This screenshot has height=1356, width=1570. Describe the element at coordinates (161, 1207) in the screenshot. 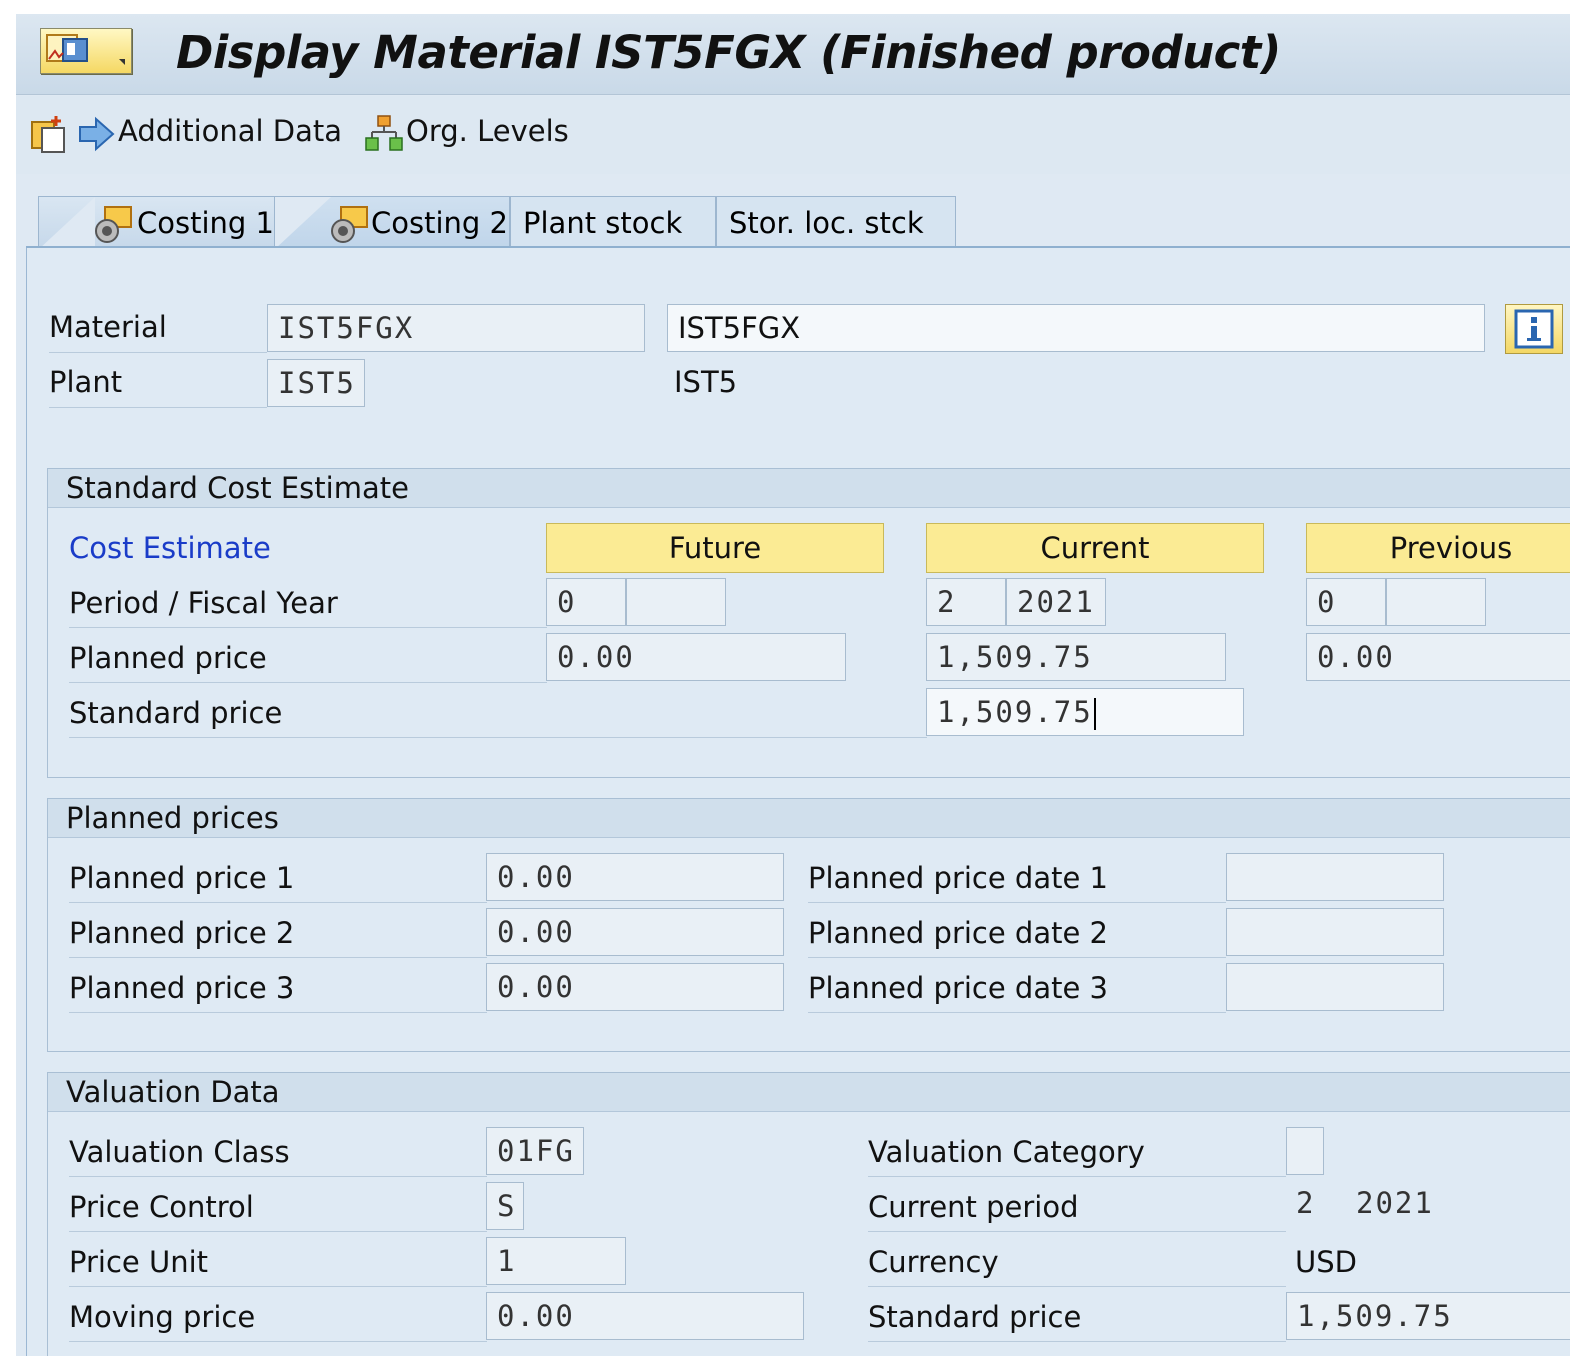

I see `price-control-label: Price Control` at that location.